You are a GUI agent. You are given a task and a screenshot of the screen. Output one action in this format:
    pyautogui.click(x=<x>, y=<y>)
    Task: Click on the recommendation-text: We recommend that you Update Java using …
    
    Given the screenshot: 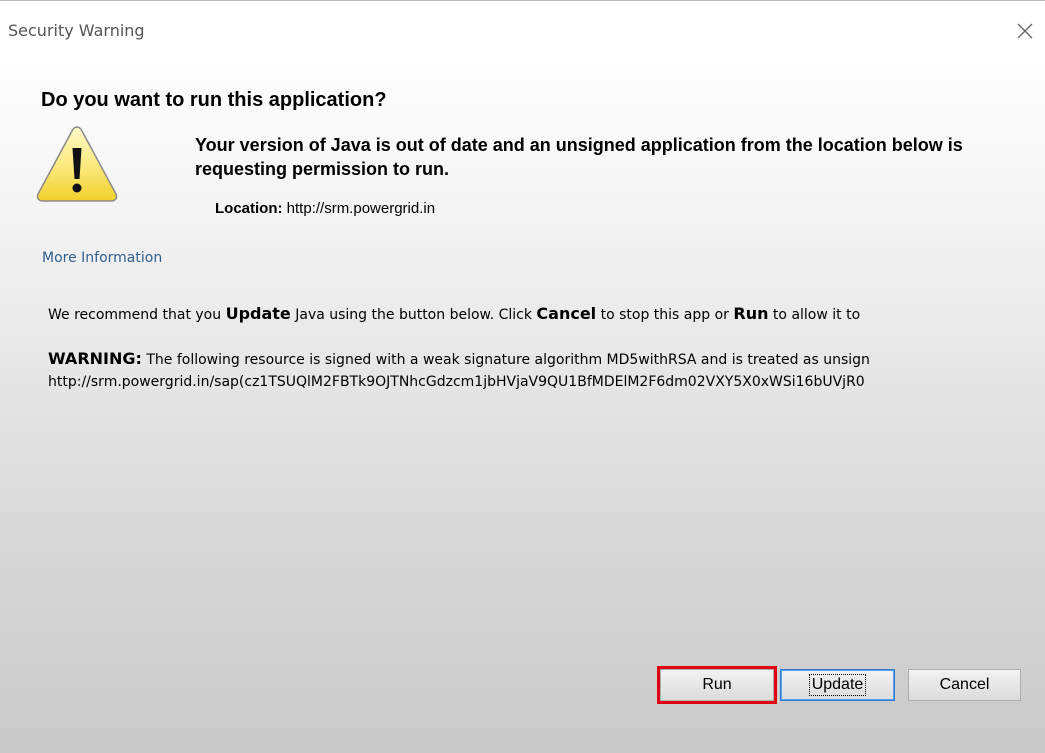 What is the action you would take?
    pyautogui.click(x=454, y=313)
    